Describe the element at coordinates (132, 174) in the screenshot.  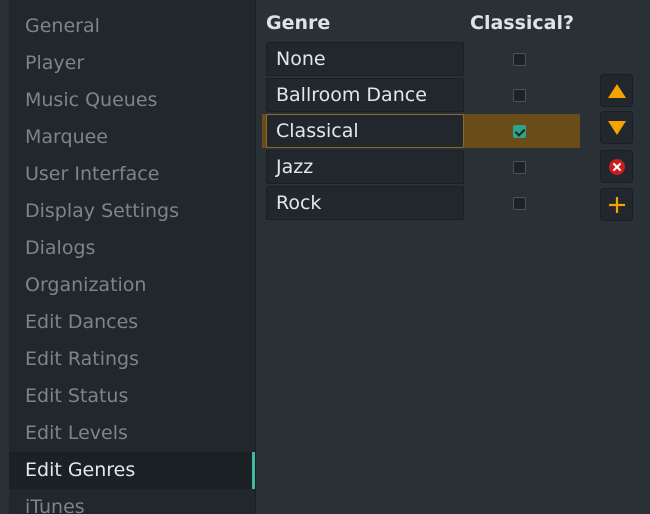
I see `sidebar-item-user-interface: User Interface` at that location.